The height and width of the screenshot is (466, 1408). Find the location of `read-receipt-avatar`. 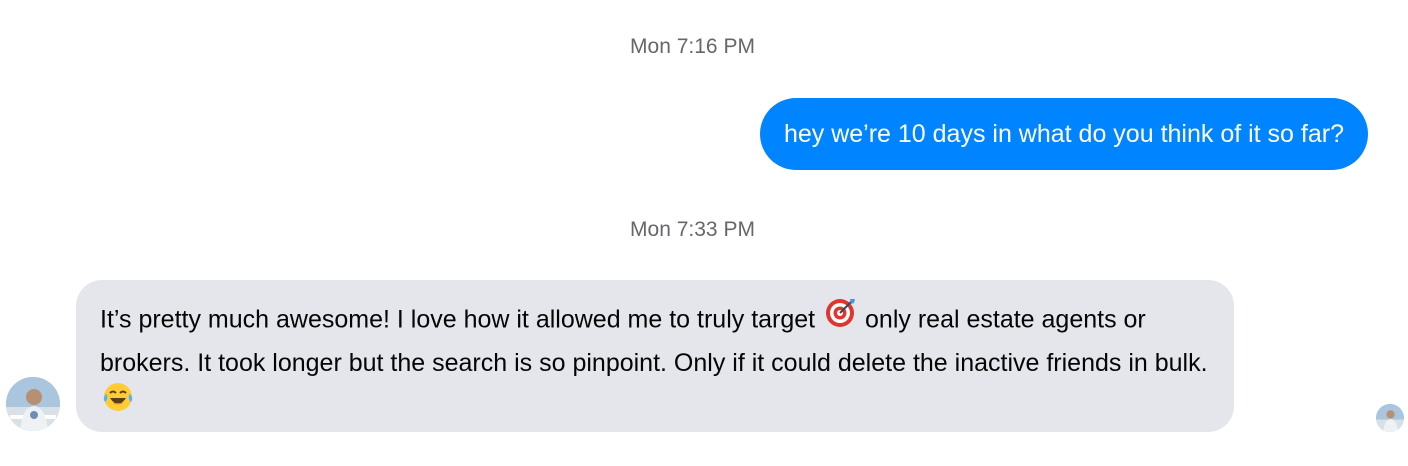

read-receipt-avatar is located at coordinates (1390, 418).